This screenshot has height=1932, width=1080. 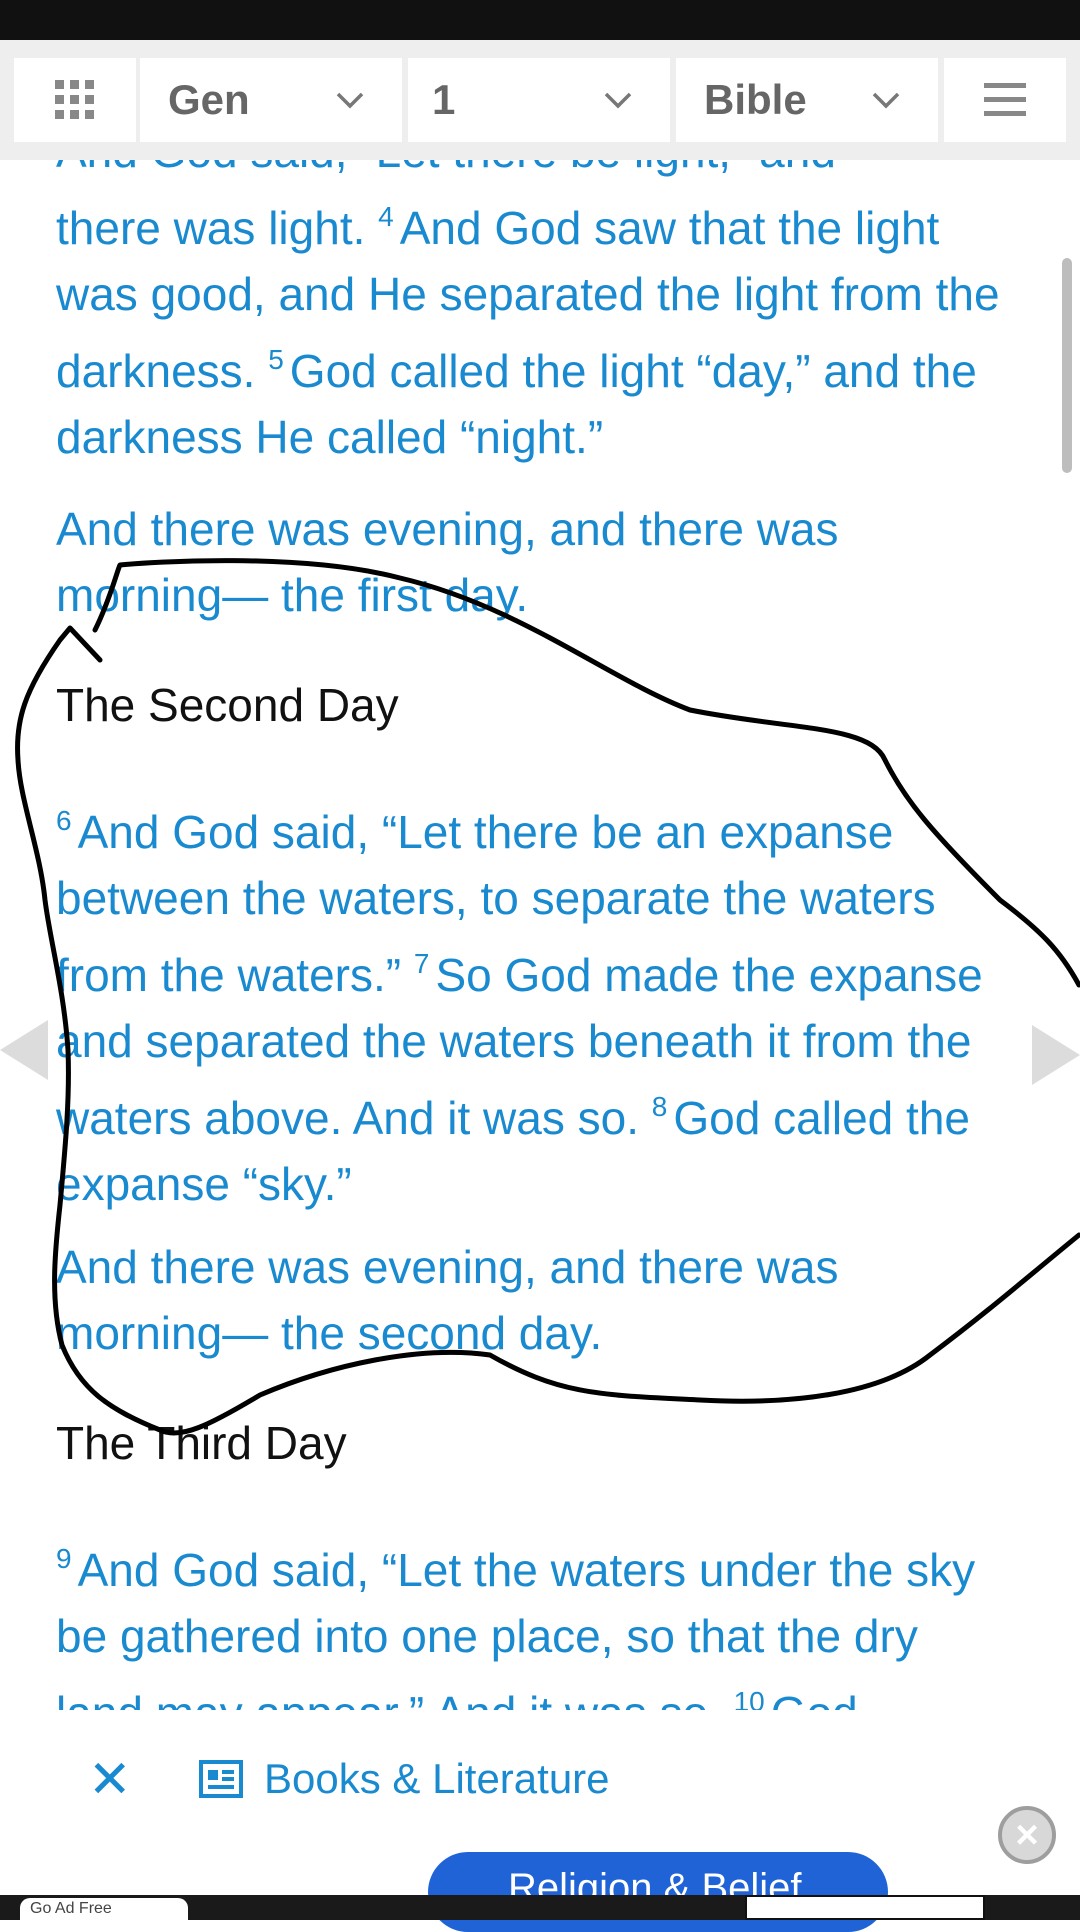 What do you see at coordinates (64, 820) in the screenshot?
I see `verse-number: 6` at bounding box center [64, 820].